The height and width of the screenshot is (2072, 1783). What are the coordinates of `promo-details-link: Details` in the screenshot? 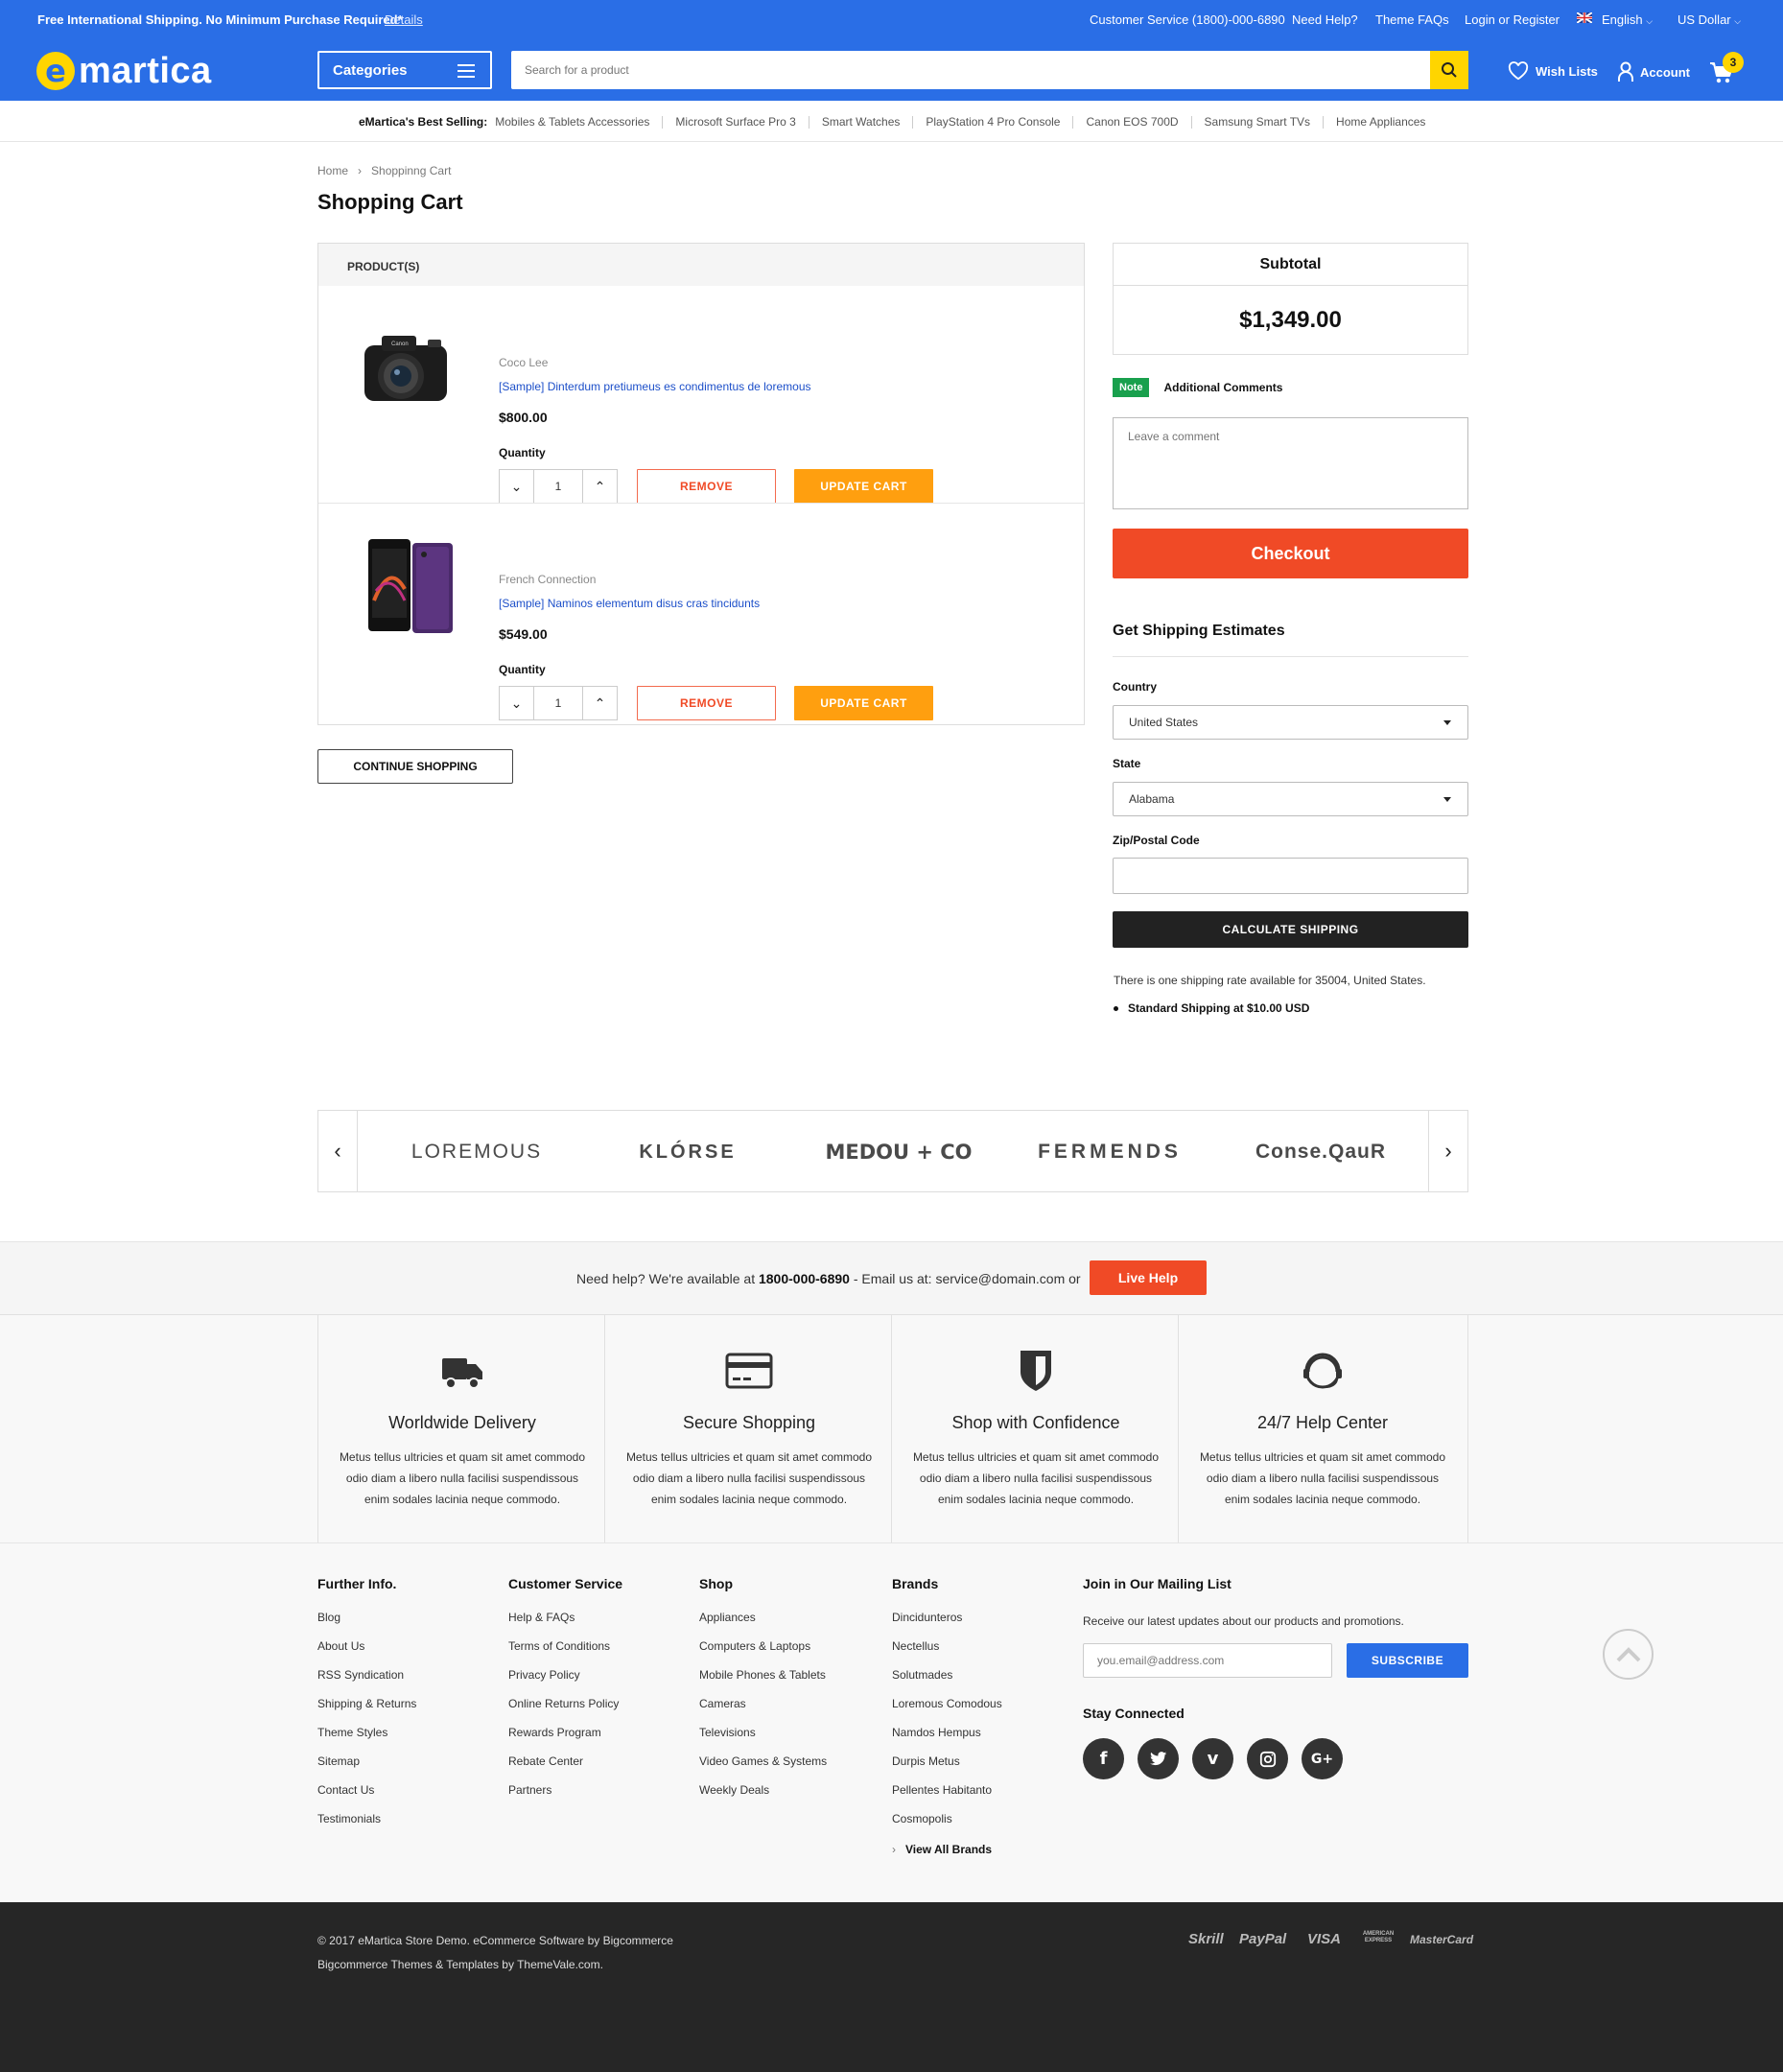 It's located at (404, 19).